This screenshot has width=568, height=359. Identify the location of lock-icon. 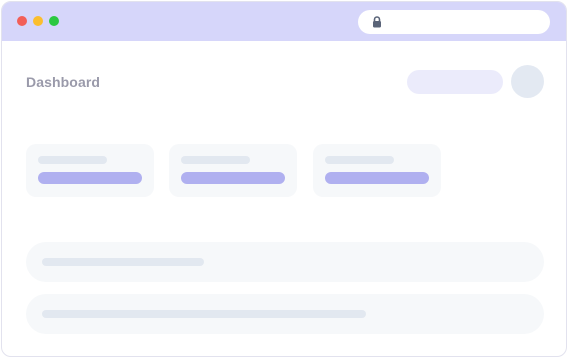
(377, 22).